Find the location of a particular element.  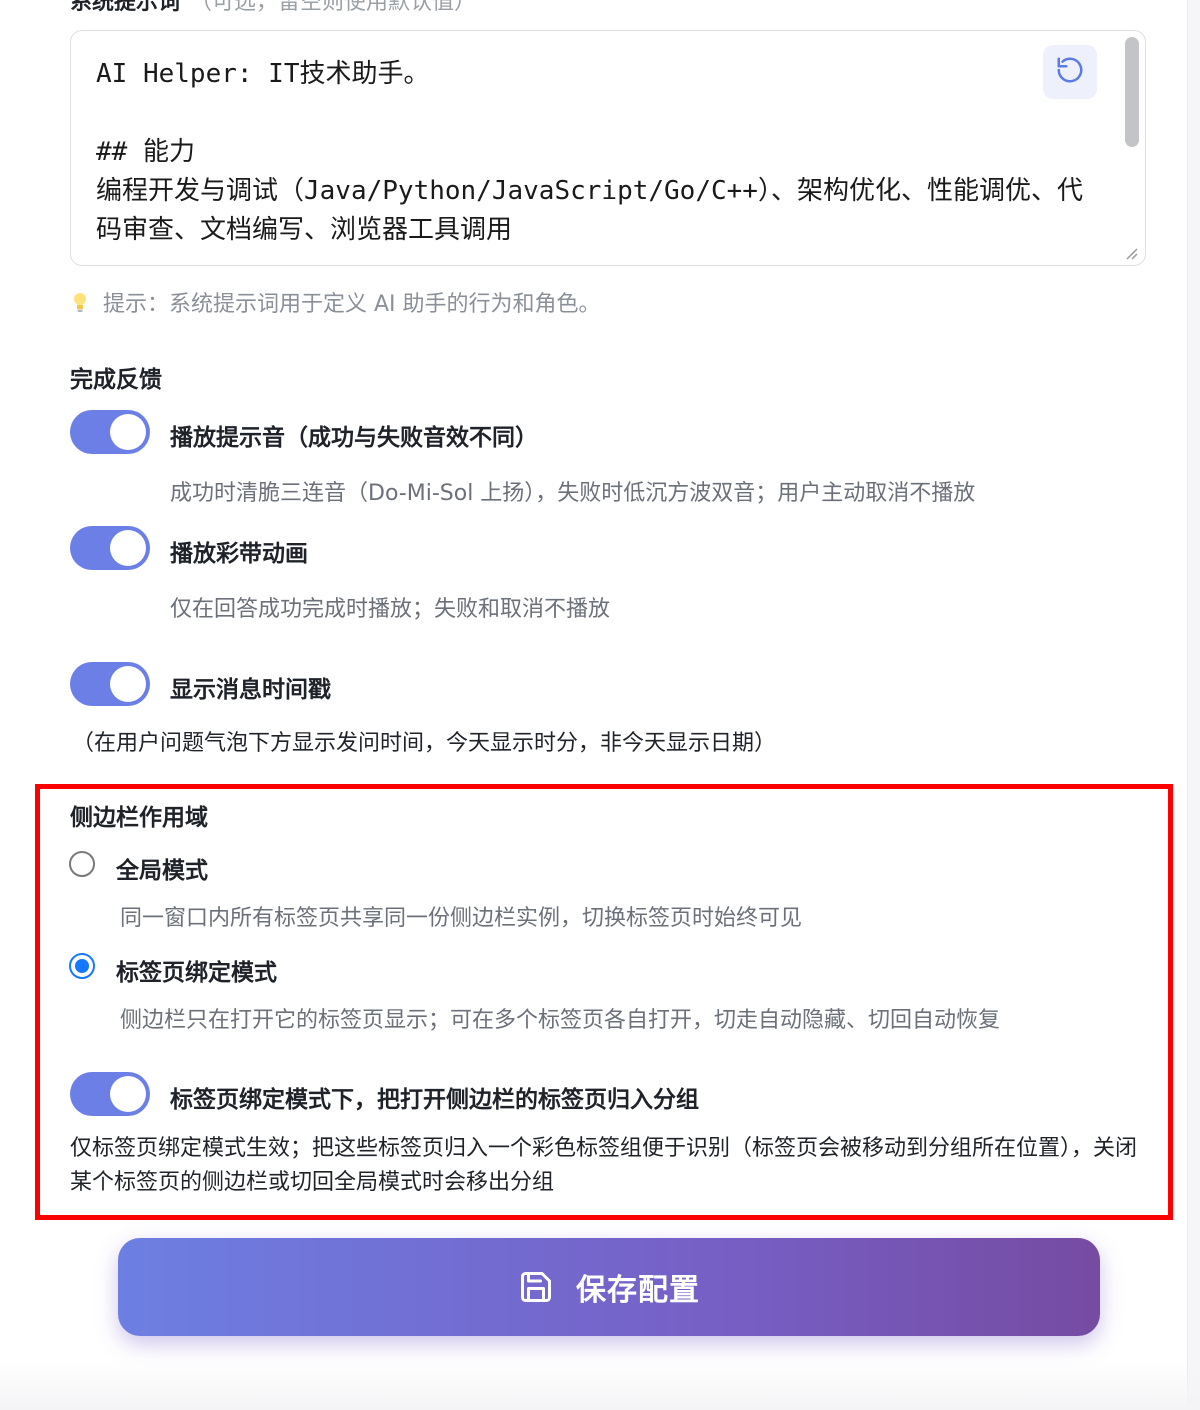

group-tabs-toggle-label: 标签页绑定模式下，把打开侧边栏的标签页归入分组 is located at coordinates (434, 1100).